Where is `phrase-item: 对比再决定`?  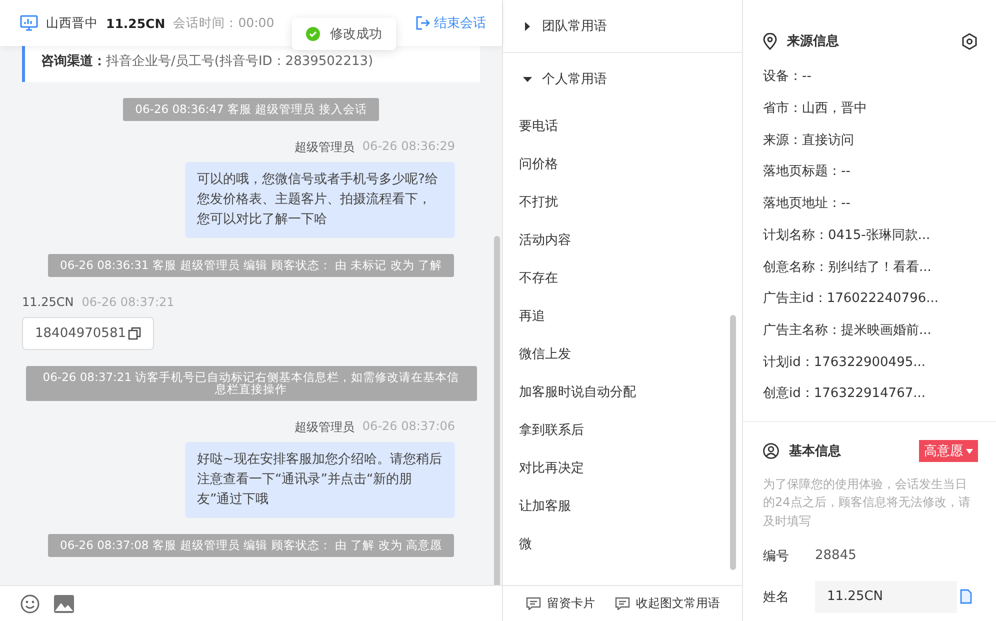 phrase-item: 对比再决定 is located at coordinates (622, 468).